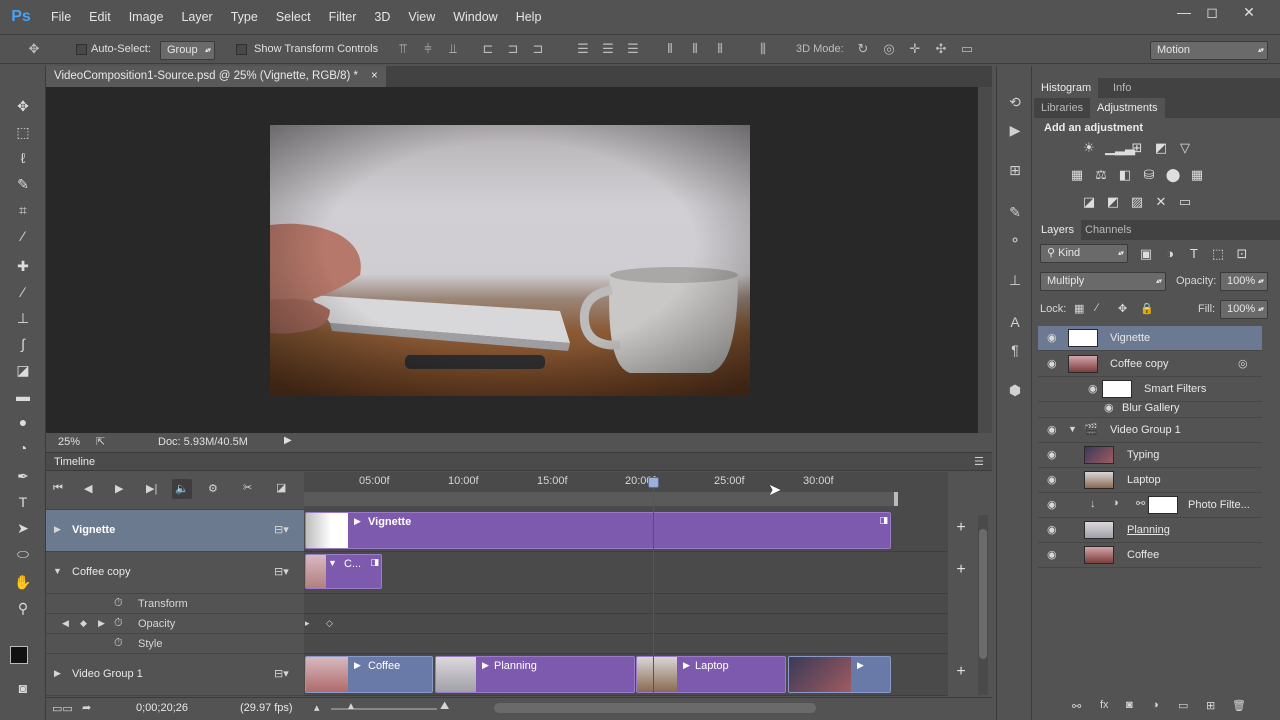  Describe the element at coordinates (65, 623) in the screenshot. I see `previous-keyframe-icon: ◀` at that location.